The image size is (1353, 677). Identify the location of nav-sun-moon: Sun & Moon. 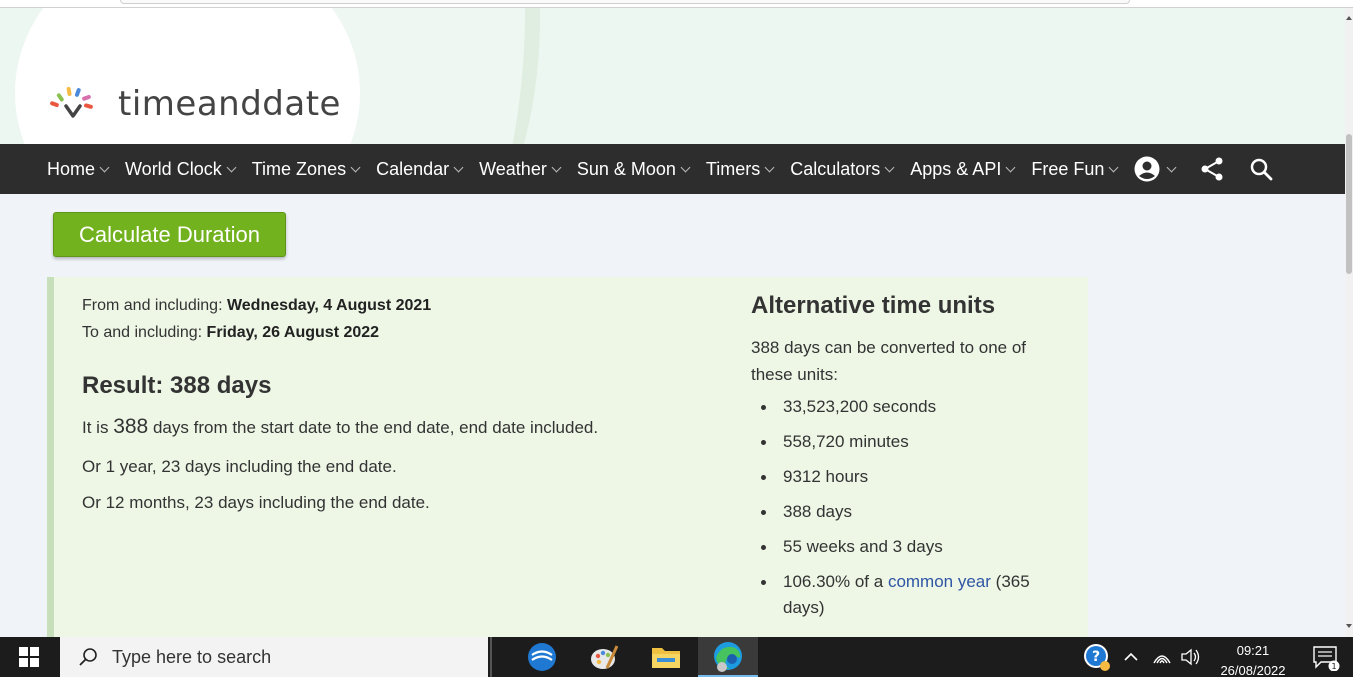
(633, 169).